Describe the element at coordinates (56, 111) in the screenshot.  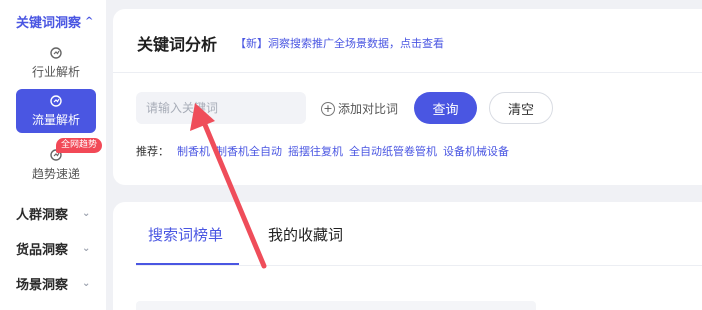
I see `sidebar-item-traffic-analysis: 流量解析` at that location.